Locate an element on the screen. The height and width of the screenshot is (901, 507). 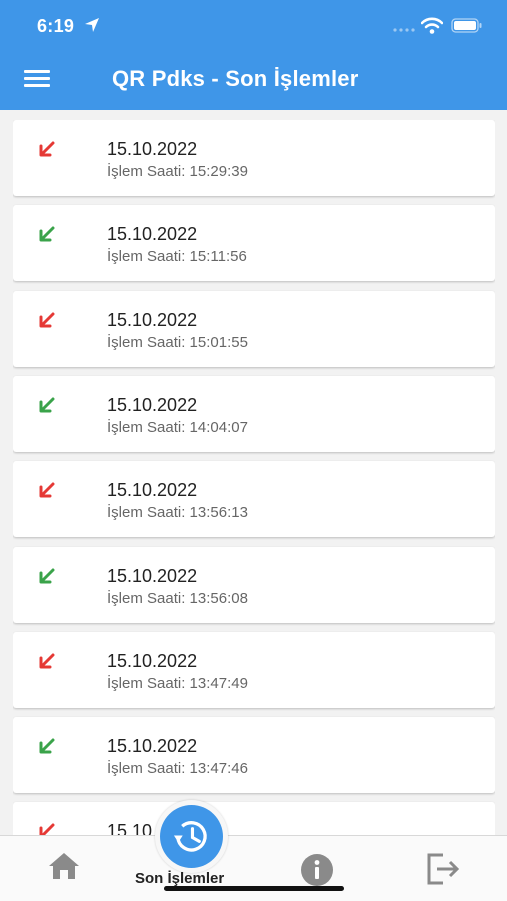
wifi-icon is located at coordinates (432, 25).